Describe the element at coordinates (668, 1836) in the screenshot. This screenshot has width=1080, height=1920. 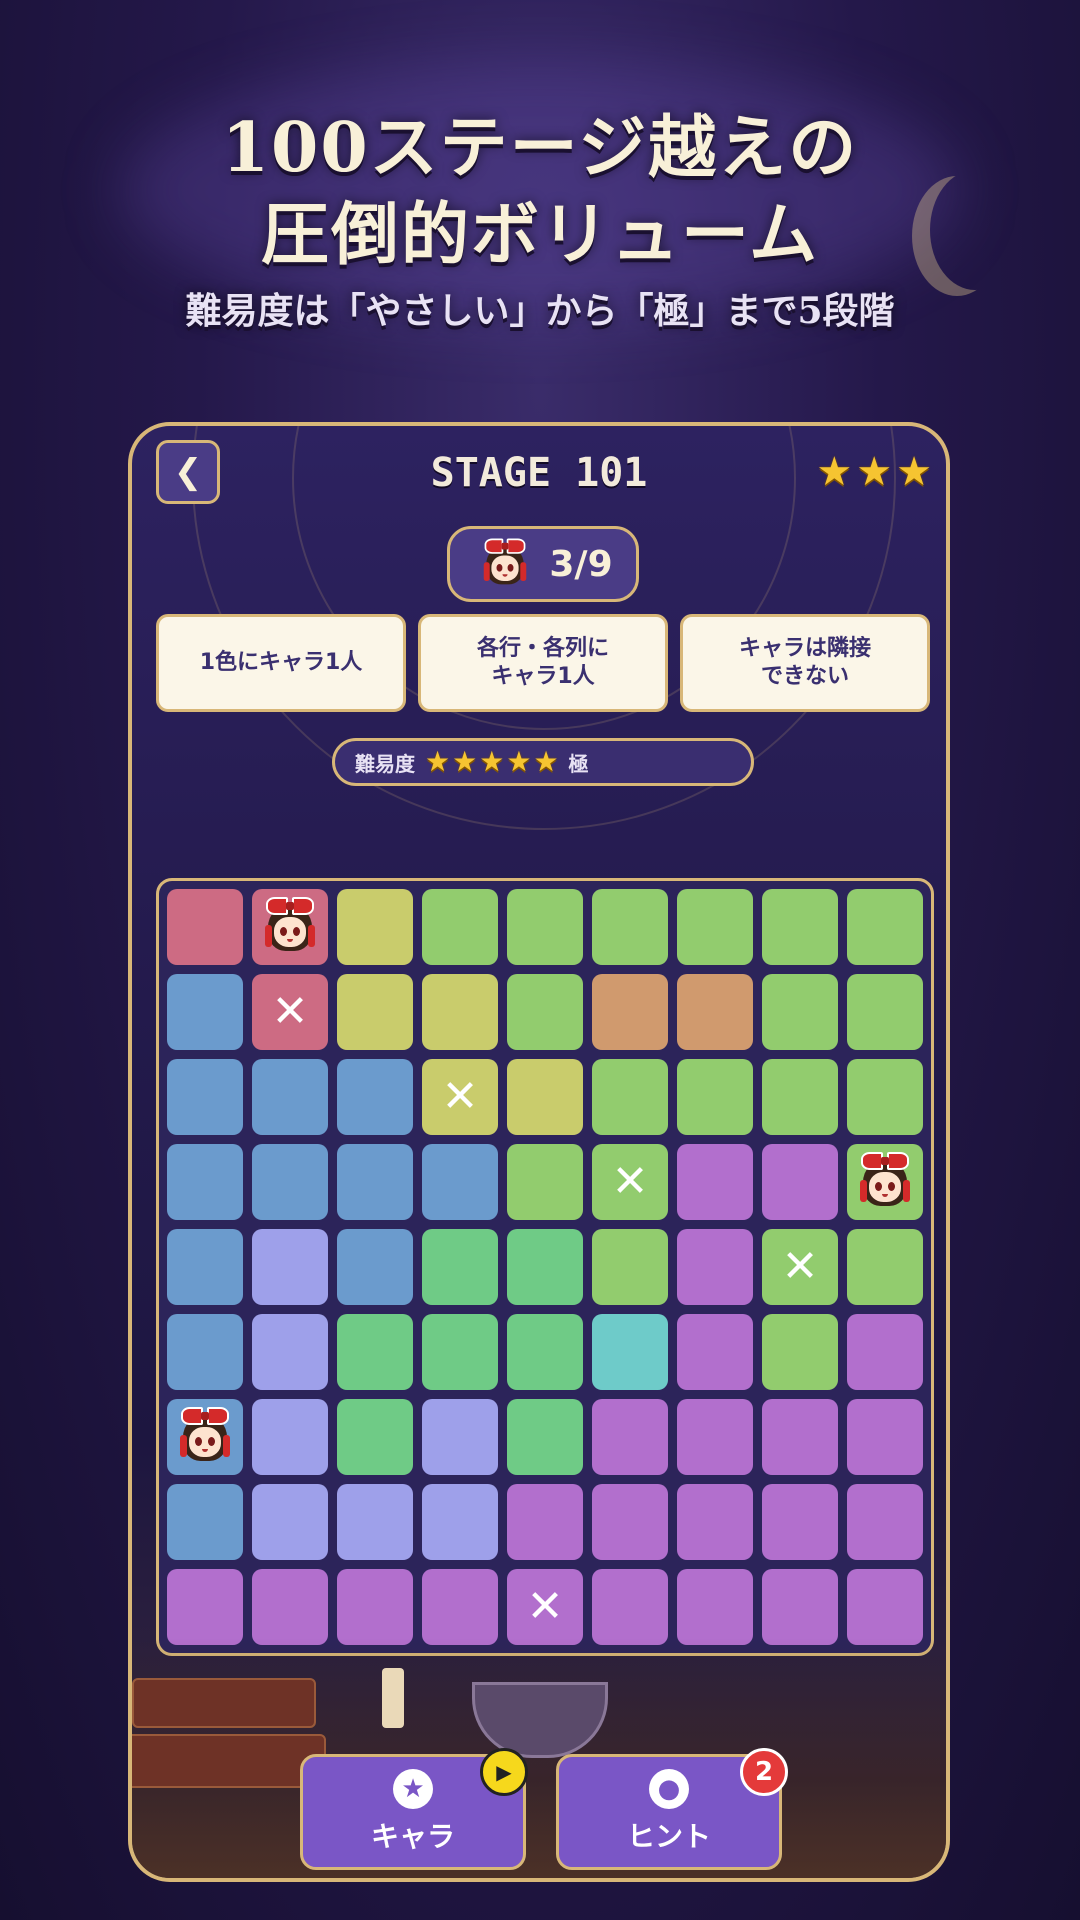
I see `hint-button-label: ヒント` at that location.